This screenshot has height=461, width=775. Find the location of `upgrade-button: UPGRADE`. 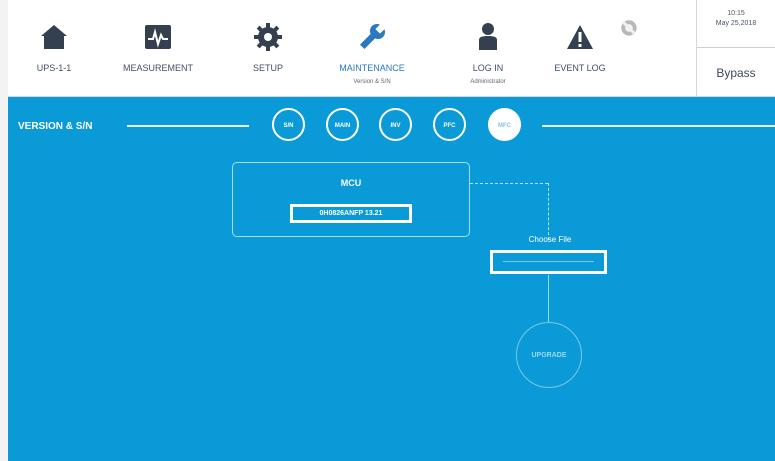

upgrade-button: UPGRADE is located at coordinates (549, 355).